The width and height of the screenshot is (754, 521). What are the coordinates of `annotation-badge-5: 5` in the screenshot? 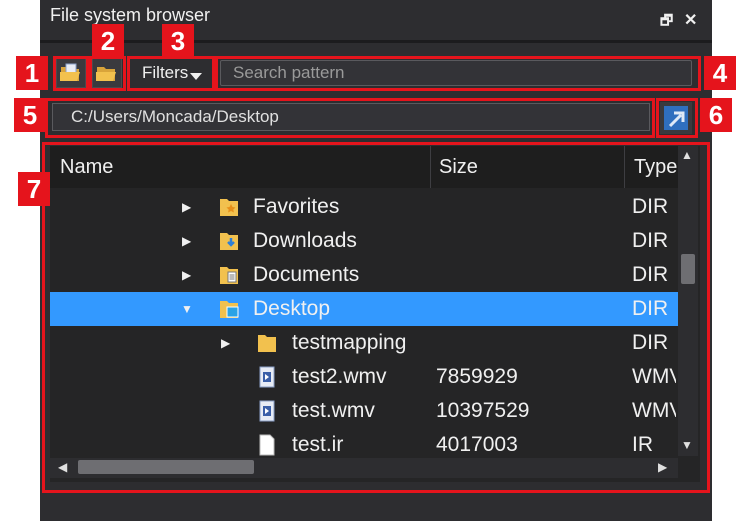 It's located at (30, 115).